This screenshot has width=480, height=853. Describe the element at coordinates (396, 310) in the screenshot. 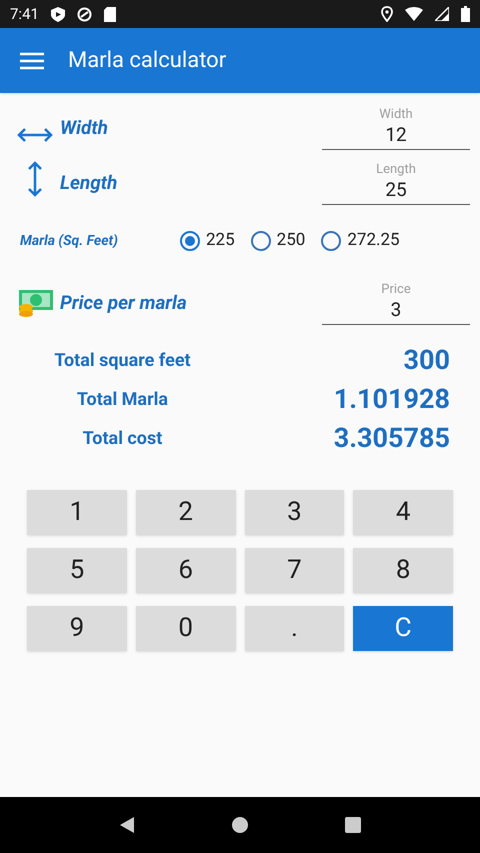

I see `field-value: 3` at that location.